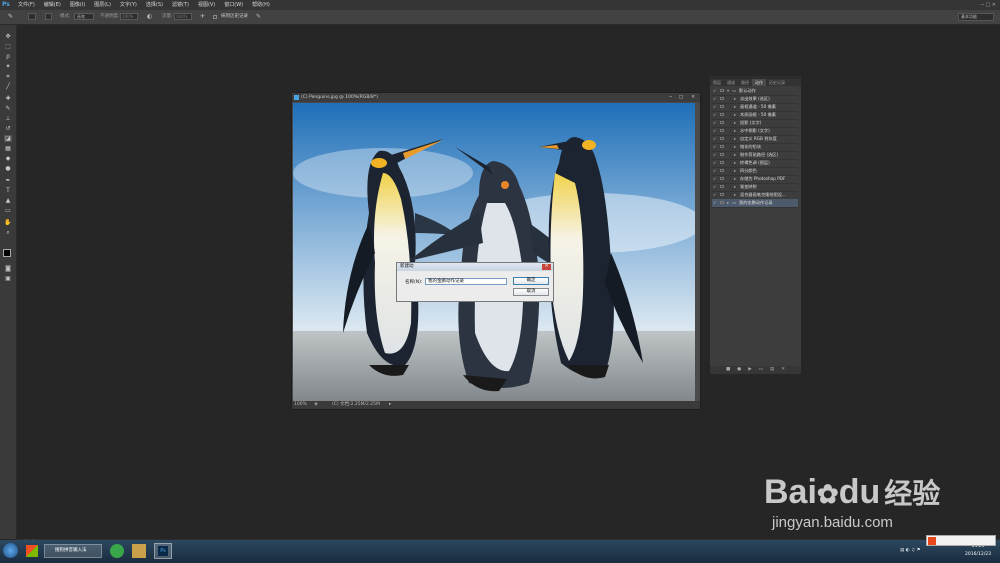  Describe the element at coordinates (8, 128) in the screenshot. I see `history-brush-tool-icon: ↺` at that location.